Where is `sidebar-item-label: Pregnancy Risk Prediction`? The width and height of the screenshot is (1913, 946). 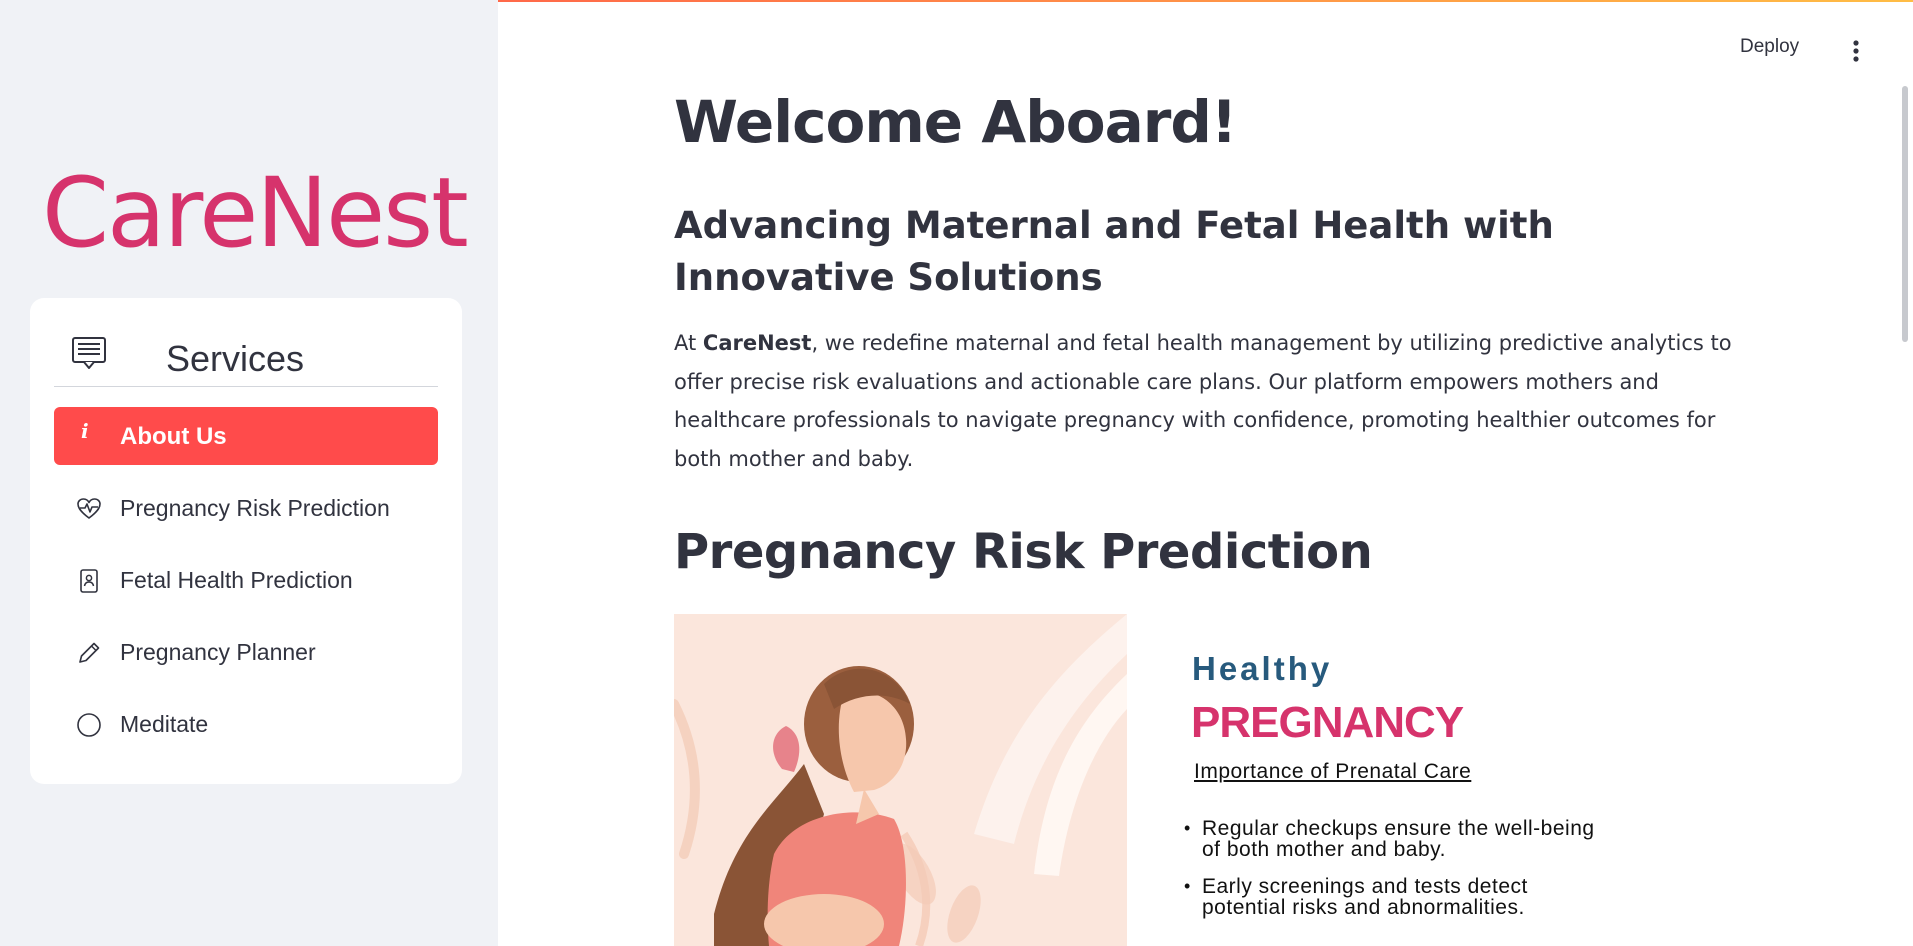
sidebar-item-label: Pregnancy Risk Prediction is located at coordinates (255, 508).